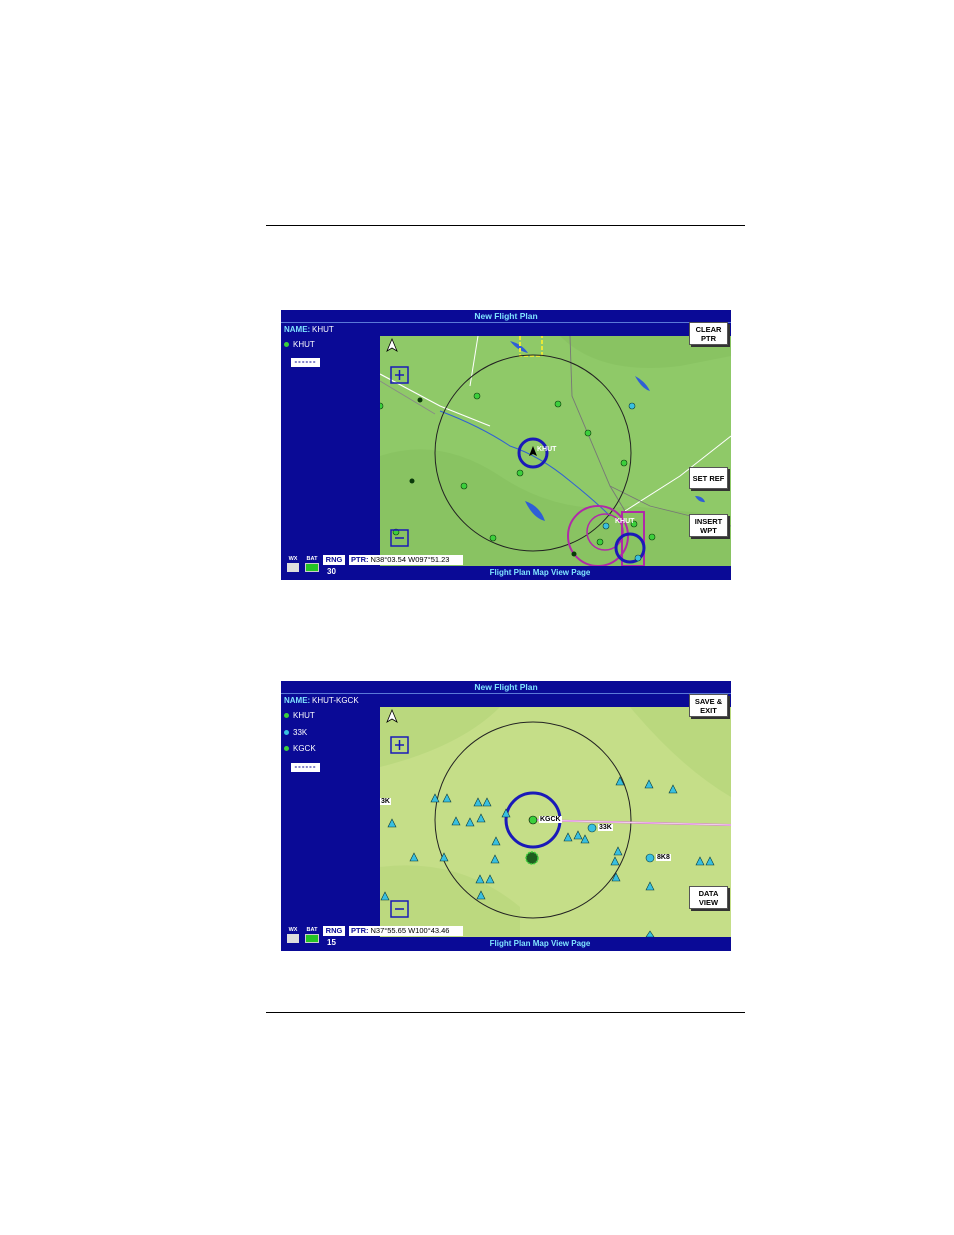 Image resolution: width=954 pixels, height=1235 pixels. I want to click on clear-ptr-button: CLEAR PTR, so click(708, 333).